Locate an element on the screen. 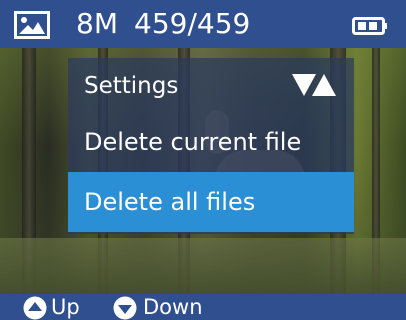 The image size is (406, 320). up-down-arrows-icon is located at coordinates (314, 85).